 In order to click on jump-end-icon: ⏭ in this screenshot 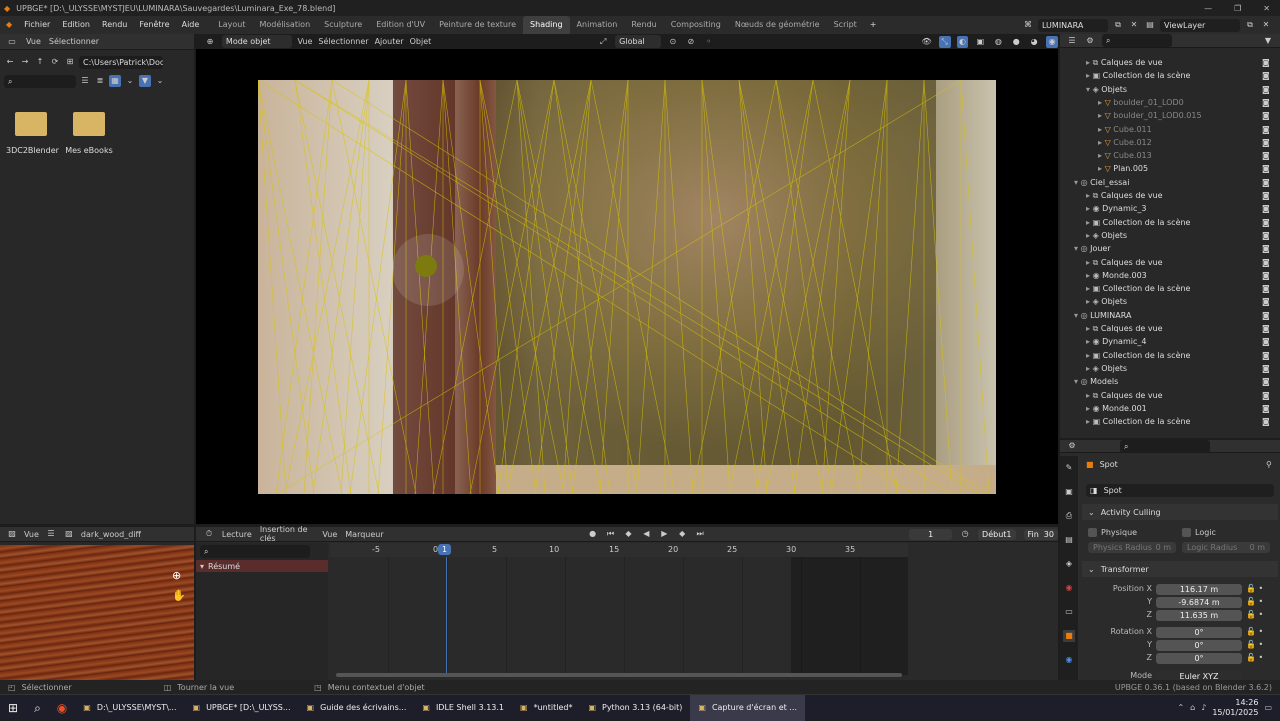, I will do `click(700, 534)`.